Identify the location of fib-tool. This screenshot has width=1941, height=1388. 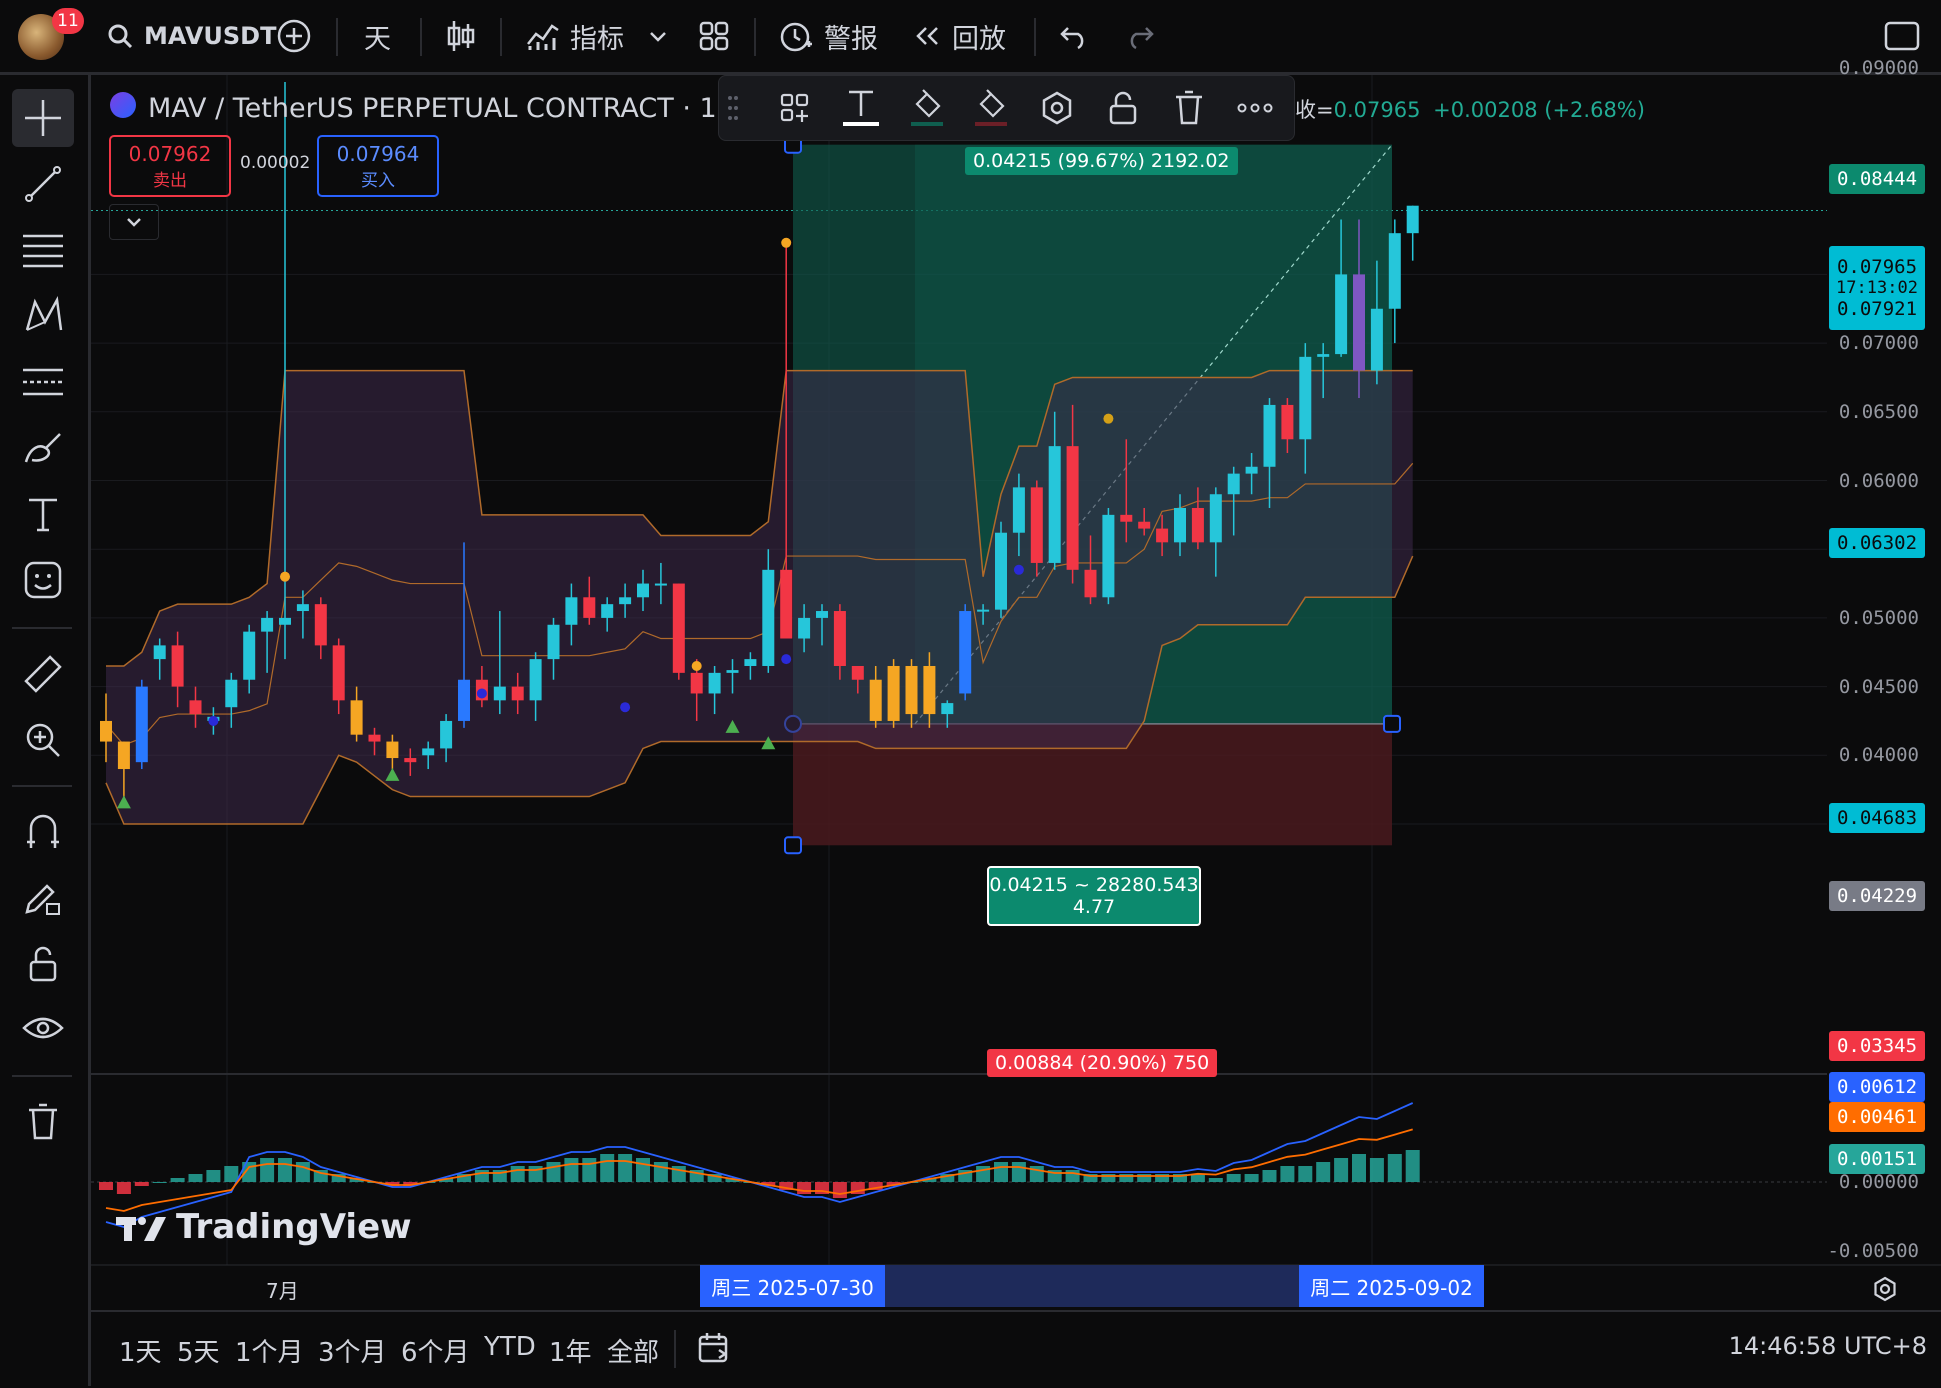
(43, 250).